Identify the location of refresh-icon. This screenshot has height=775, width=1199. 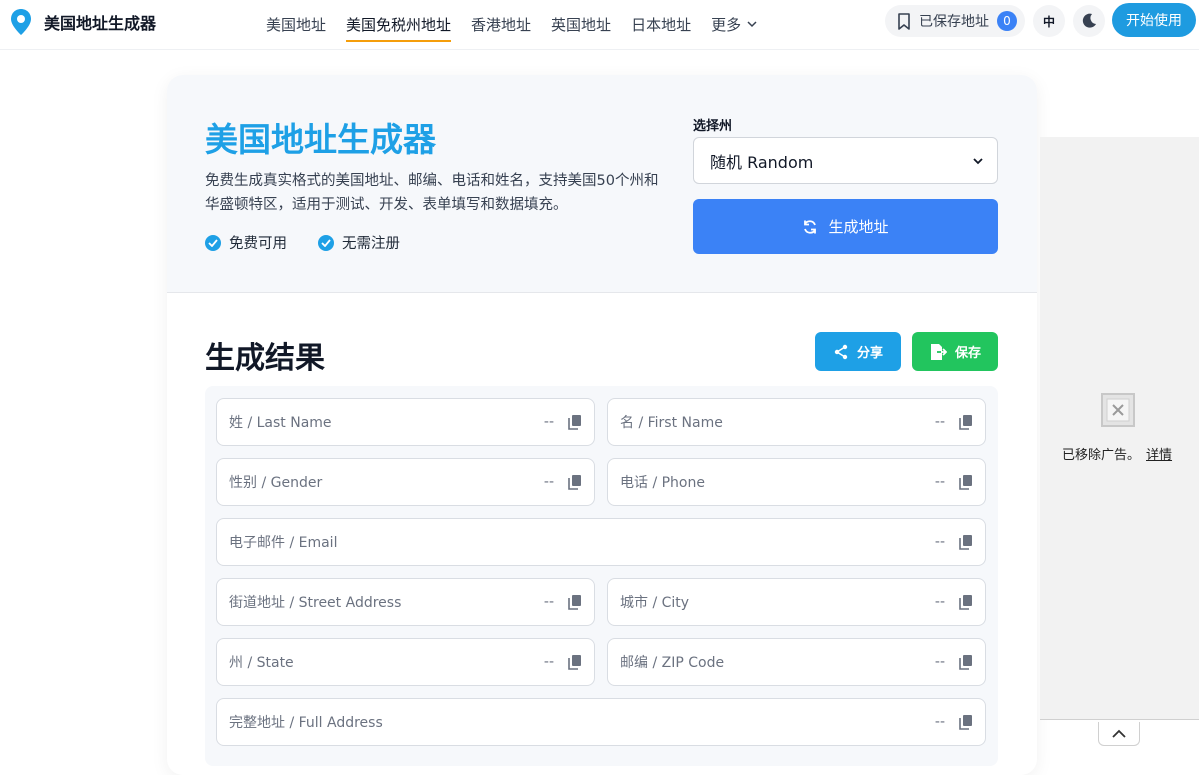
(810, 226).